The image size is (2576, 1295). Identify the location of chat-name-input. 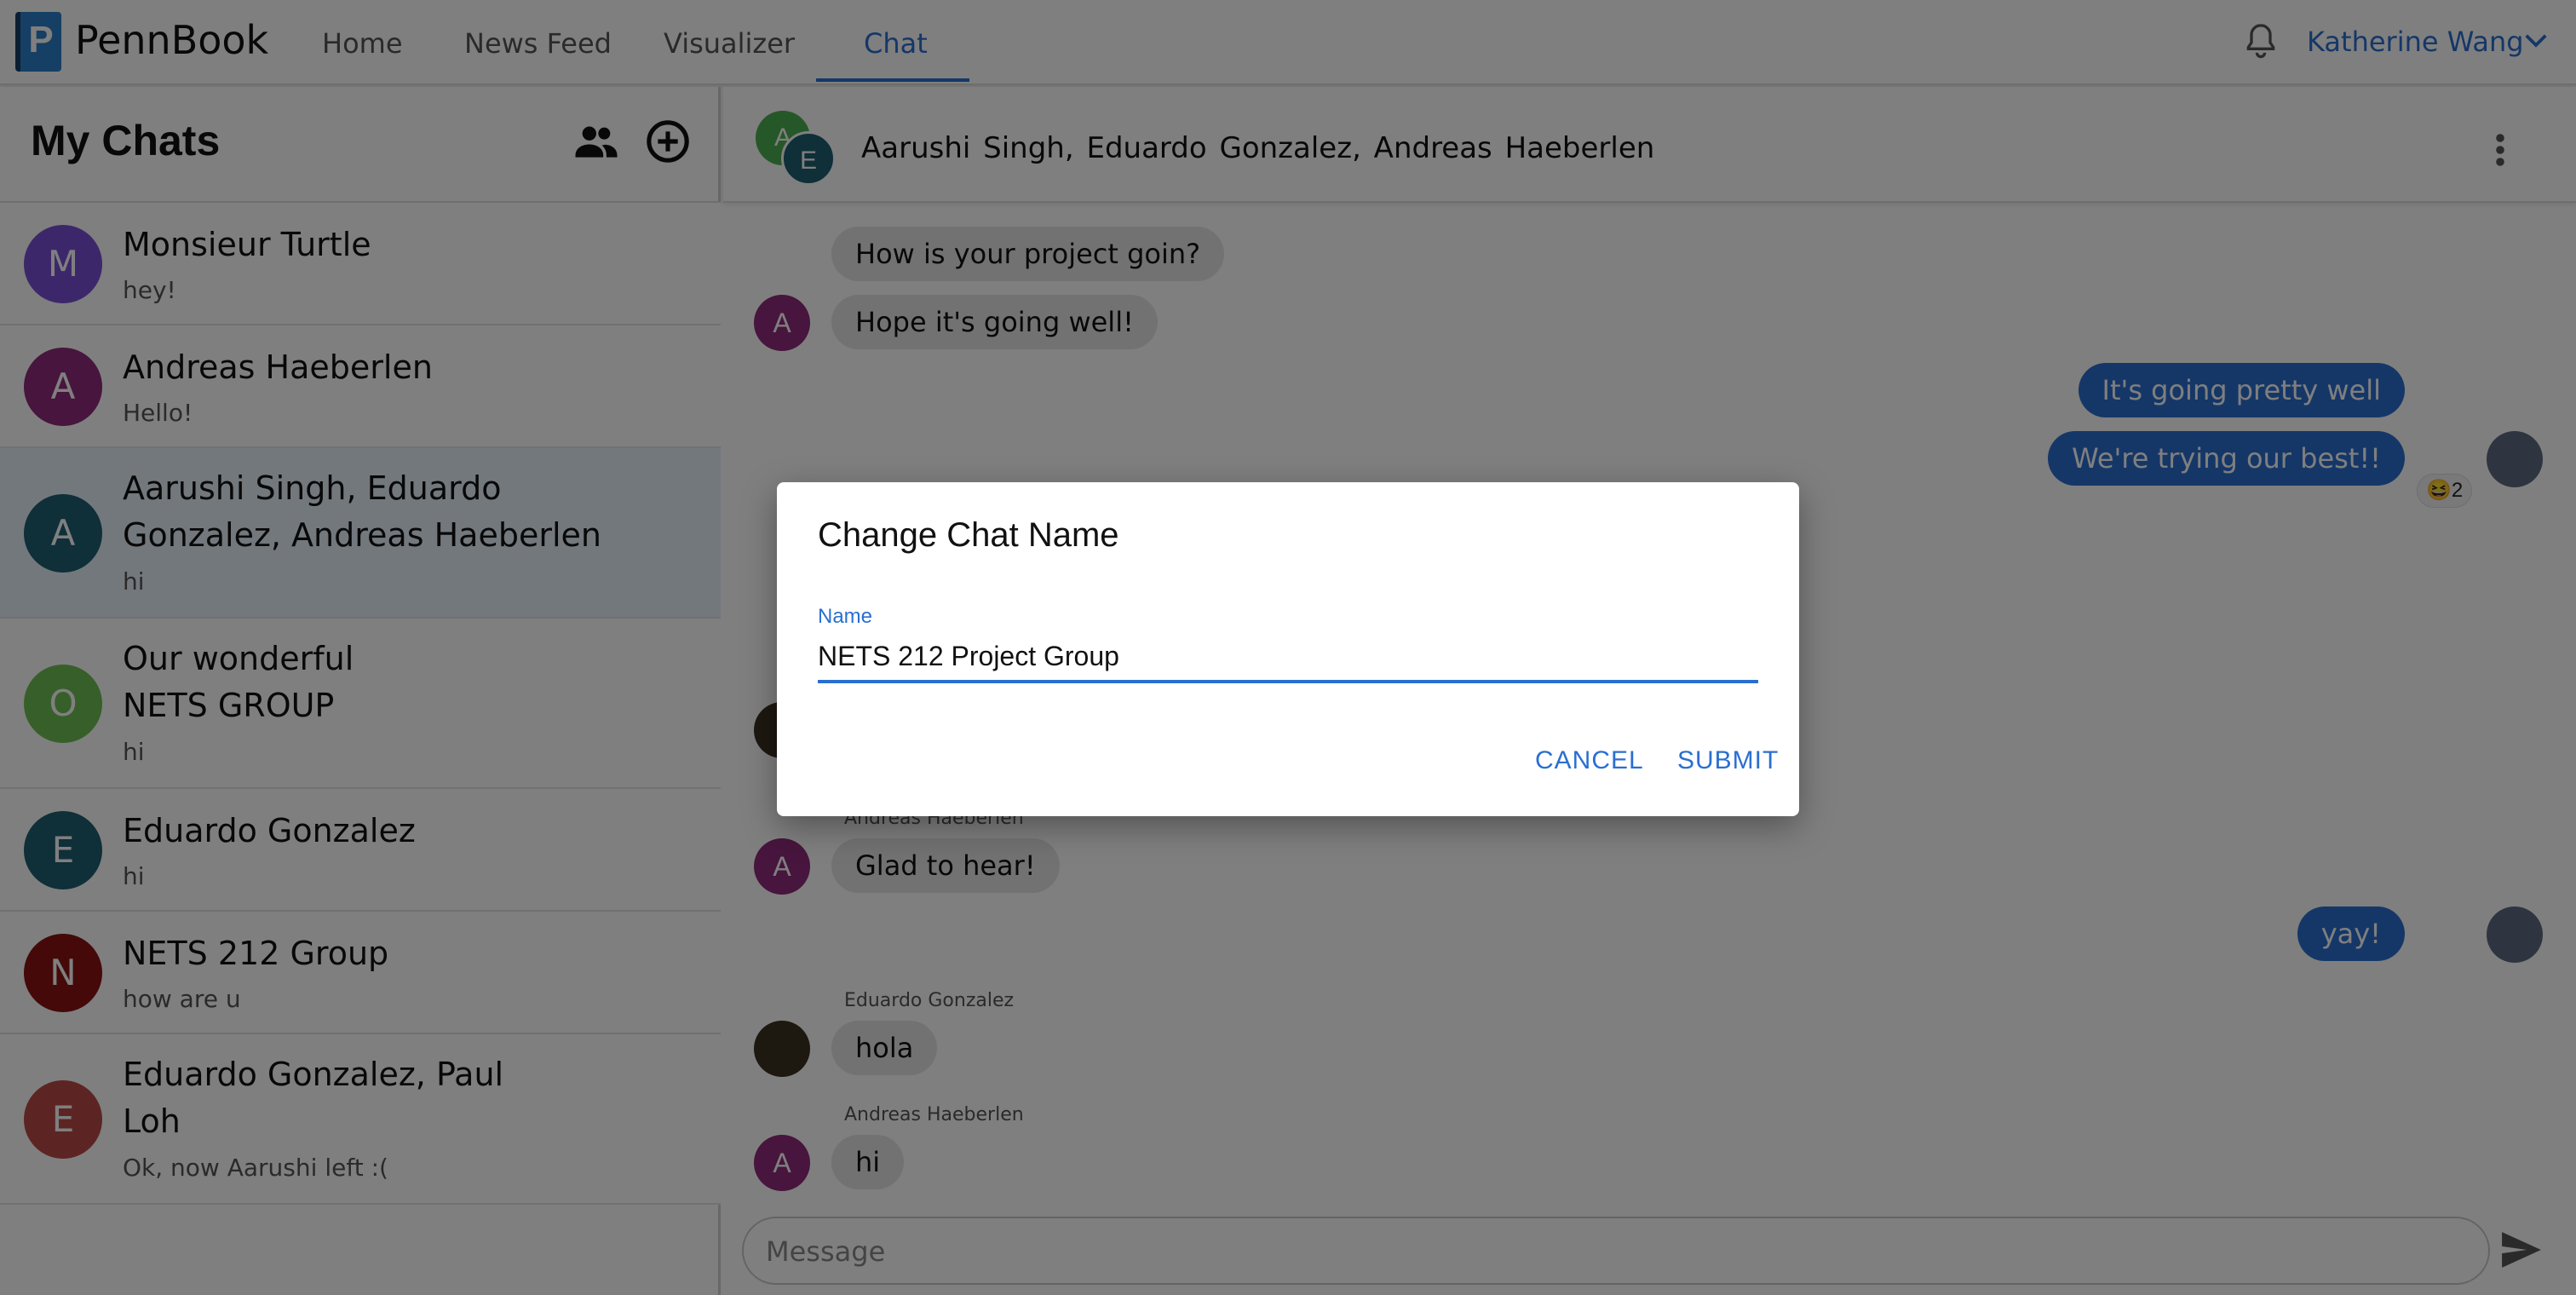
(1288, 658).